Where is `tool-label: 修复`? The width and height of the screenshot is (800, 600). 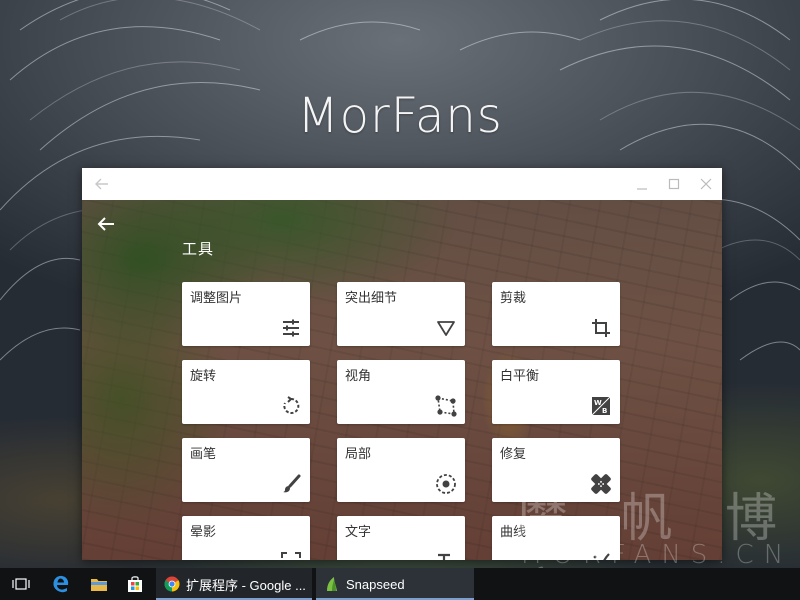
tool-label: 修复 is located at coordinates (513, 453).